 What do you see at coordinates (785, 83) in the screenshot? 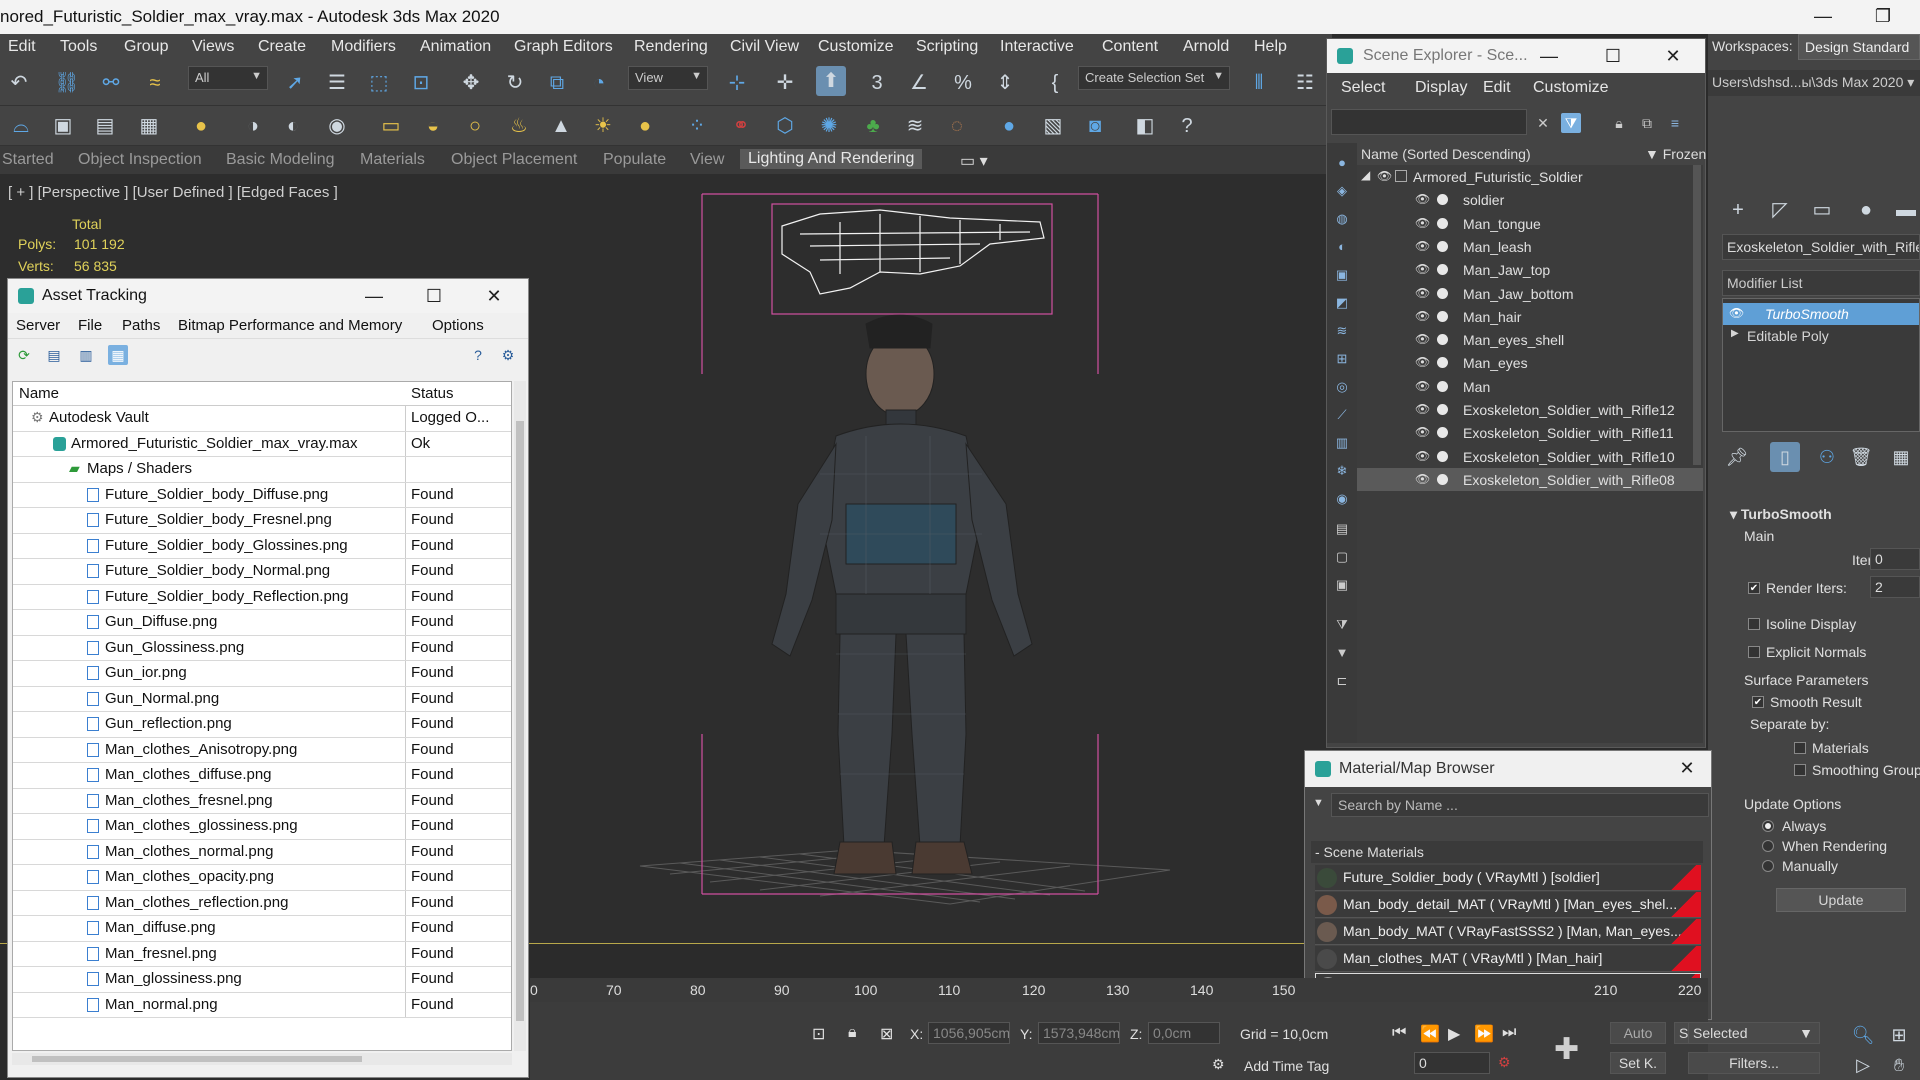
I see `select-manipulate-icon: ✛` at bounding box center [785, 83].